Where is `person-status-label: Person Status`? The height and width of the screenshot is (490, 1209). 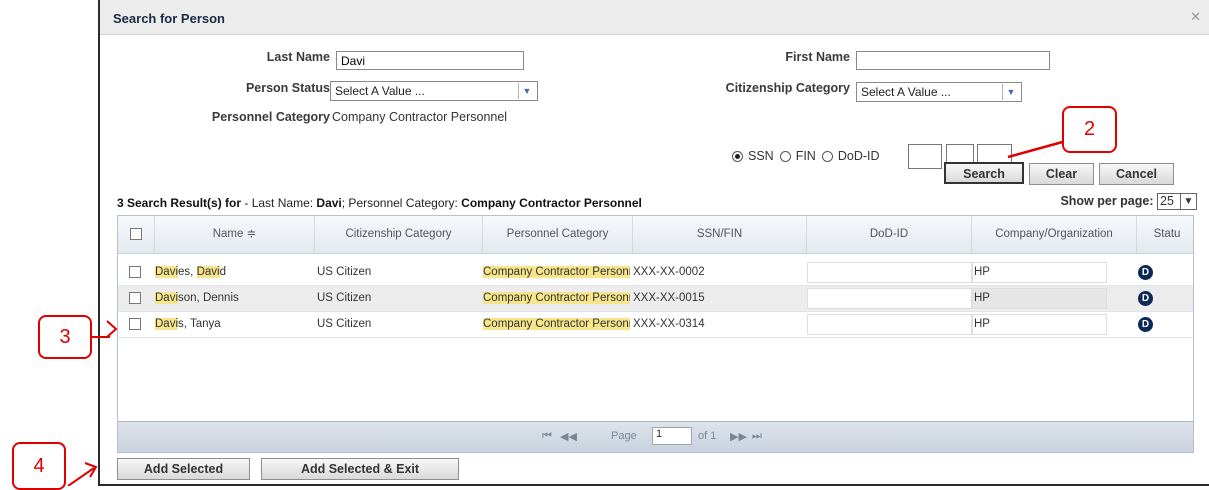 person-status-label: Person Status is located at coordinates (287, 88).